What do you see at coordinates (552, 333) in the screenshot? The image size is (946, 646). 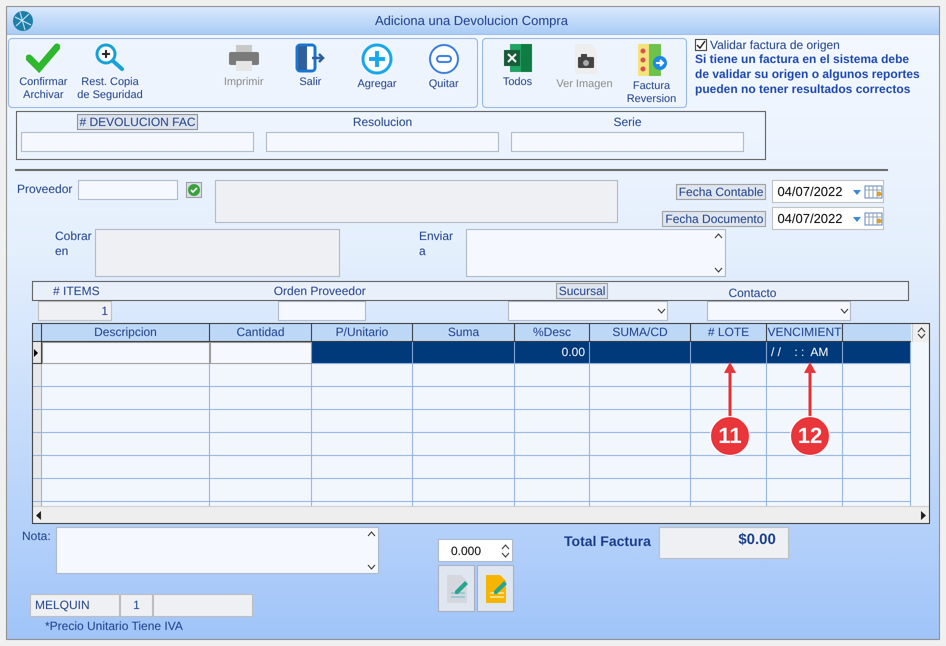 I see `column-header: %Desc` at bounding box center [552, 333].